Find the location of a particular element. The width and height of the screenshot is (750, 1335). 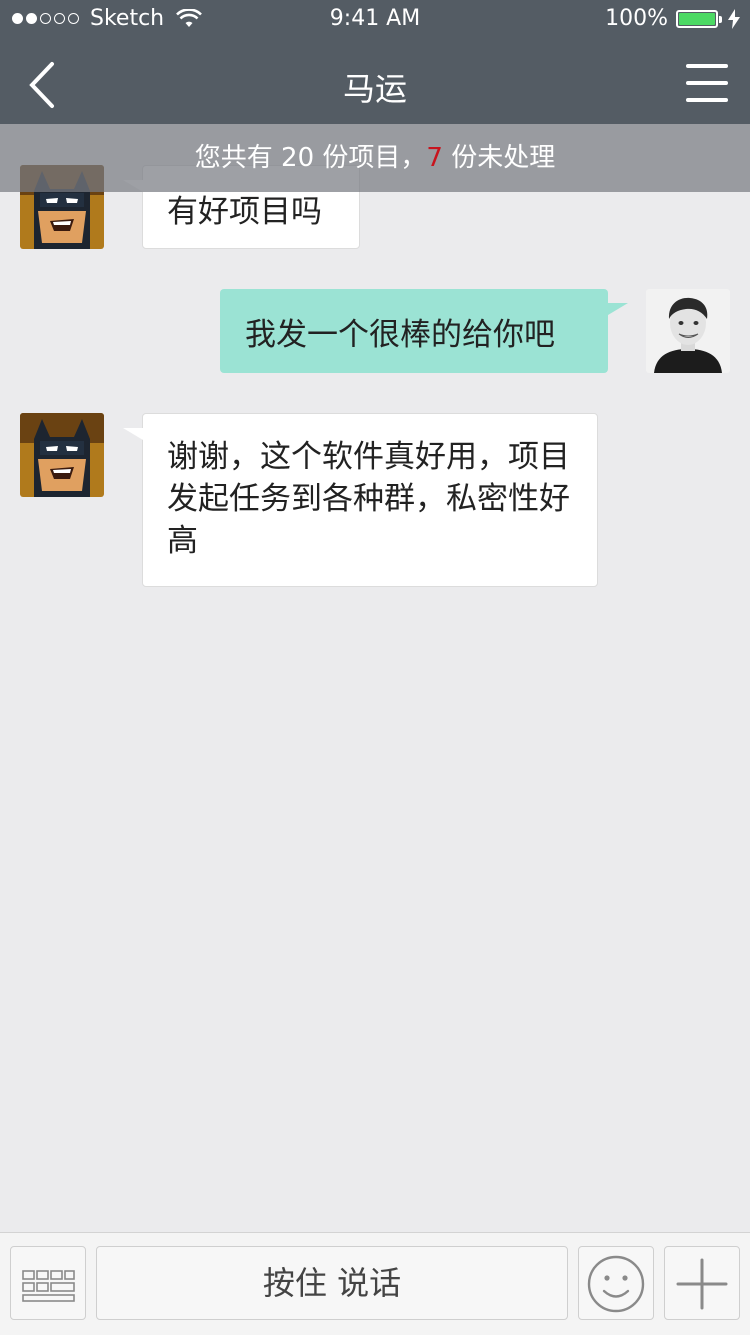

hold-to-talk-button: 按住 说话 is located at coordinates (332, 1283).